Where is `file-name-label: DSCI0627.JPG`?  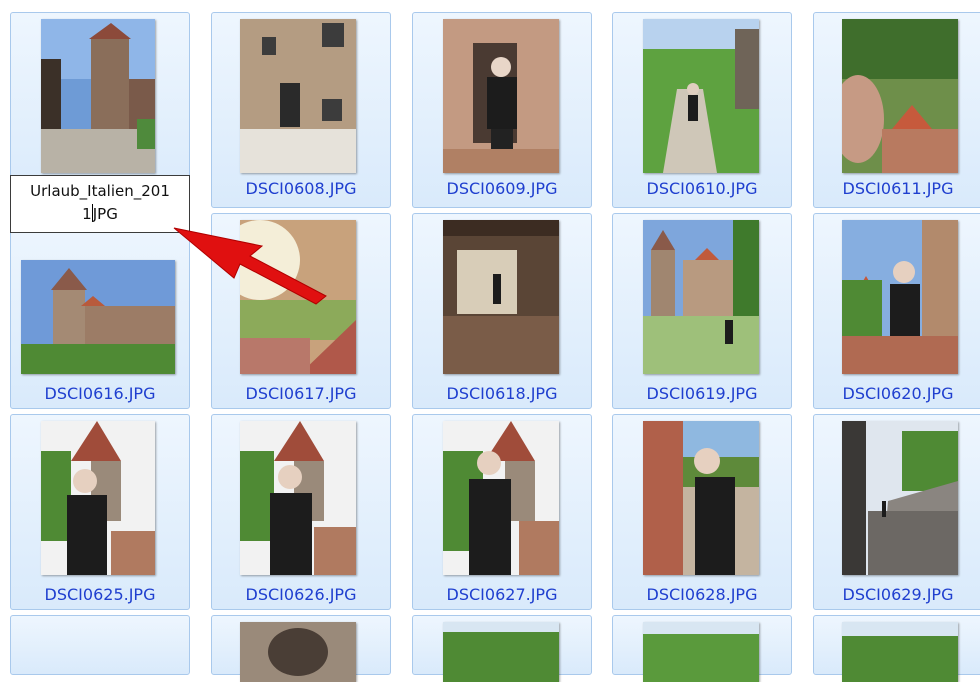 file-name-label: DSCI0627.JPG is located at coordinates (502, 594).